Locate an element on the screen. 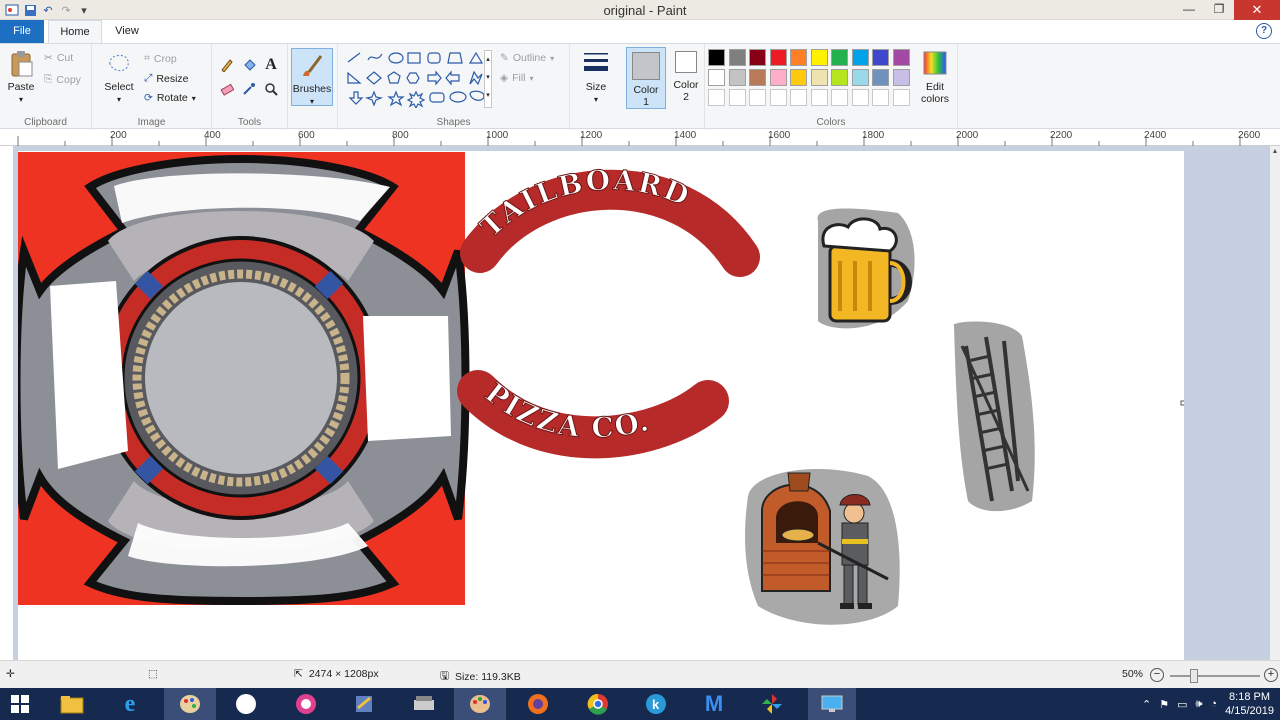 Image resolution: width=1280 pixels, height=720 pixels. shapes-gallery-scroll: ▴ ▾ ▾ is located at coordinates (488, 79).